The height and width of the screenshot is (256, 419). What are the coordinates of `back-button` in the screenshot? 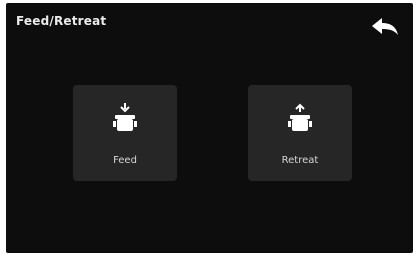 It's located at (385, 28).